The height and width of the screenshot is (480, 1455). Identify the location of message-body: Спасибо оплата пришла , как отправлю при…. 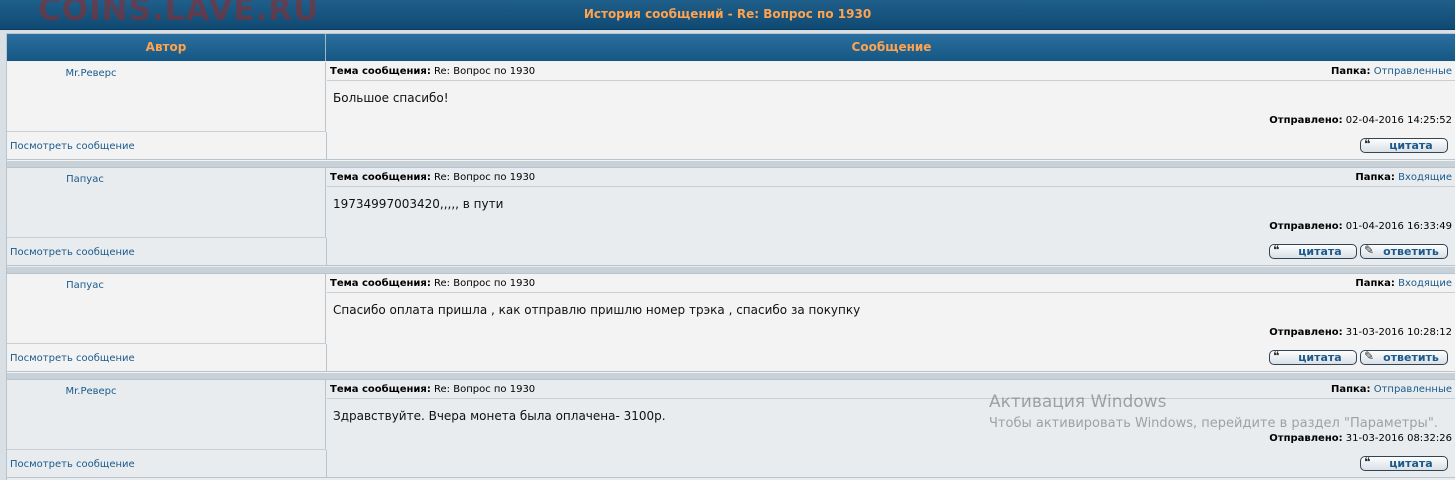
(597, 310).